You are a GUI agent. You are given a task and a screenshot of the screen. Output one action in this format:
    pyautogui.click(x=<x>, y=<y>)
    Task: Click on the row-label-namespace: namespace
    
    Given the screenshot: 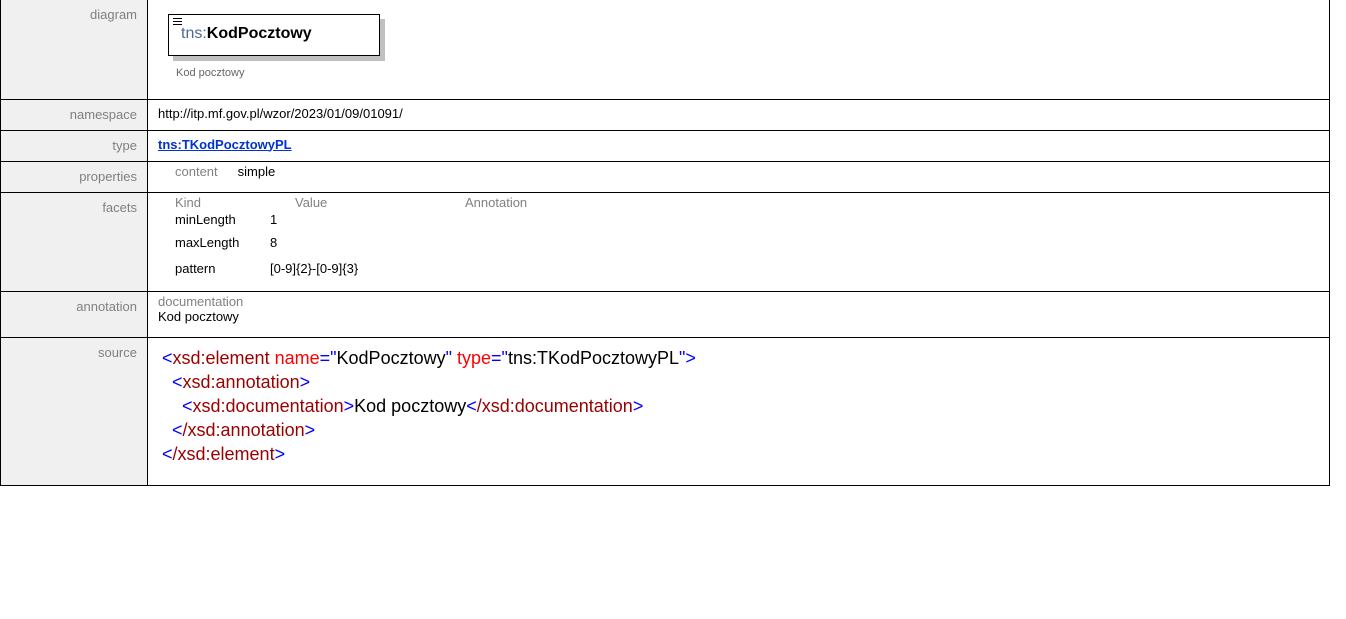 What is the action you would take?
    pyautogui.click(x=74, y=114)
    